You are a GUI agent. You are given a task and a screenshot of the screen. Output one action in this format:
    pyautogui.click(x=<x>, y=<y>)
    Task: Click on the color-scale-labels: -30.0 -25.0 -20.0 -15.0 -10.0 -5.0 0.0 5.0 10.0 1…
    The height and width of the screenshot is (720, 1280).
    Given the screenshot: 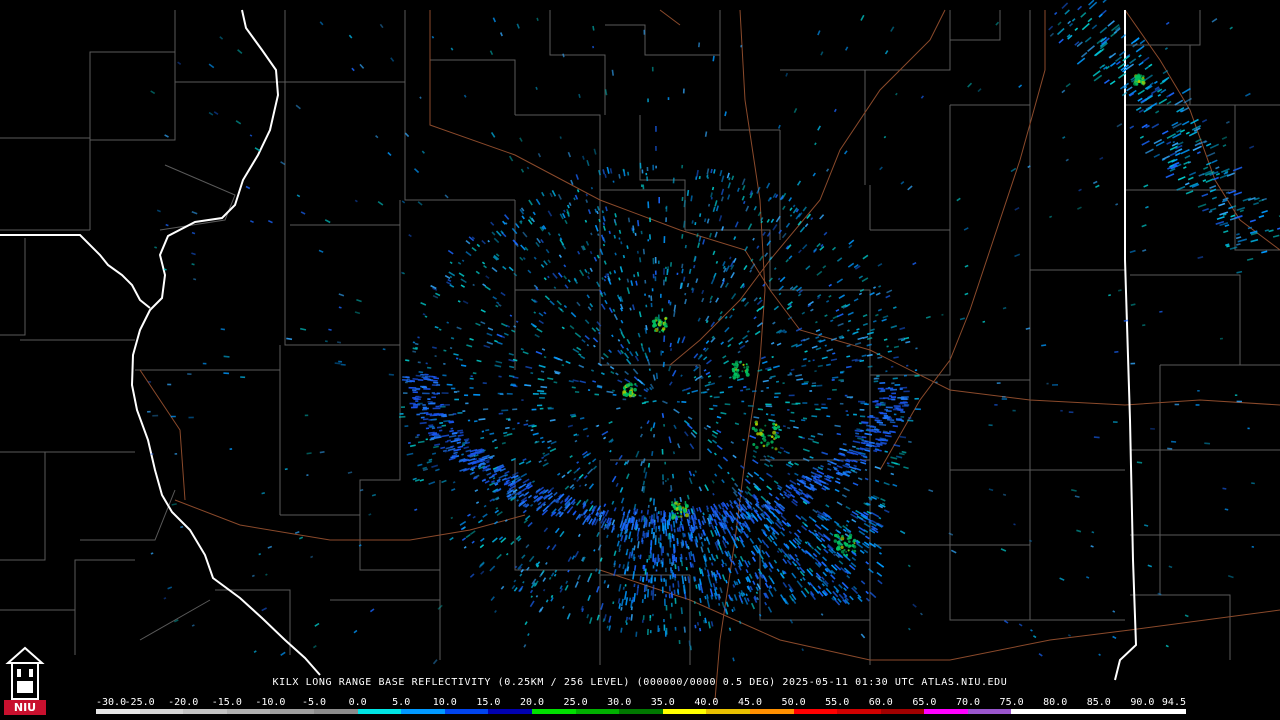 What is the action you would take?
    pyautogui.click(x=641, y=702)
    